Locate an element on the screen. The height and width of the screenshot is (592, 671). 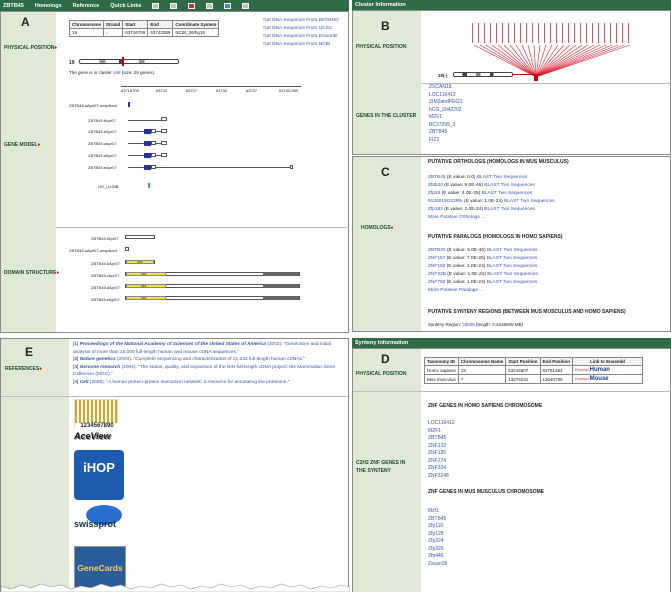
cluster-gene-link: FIZ1 is located at coordinates (445, 141).